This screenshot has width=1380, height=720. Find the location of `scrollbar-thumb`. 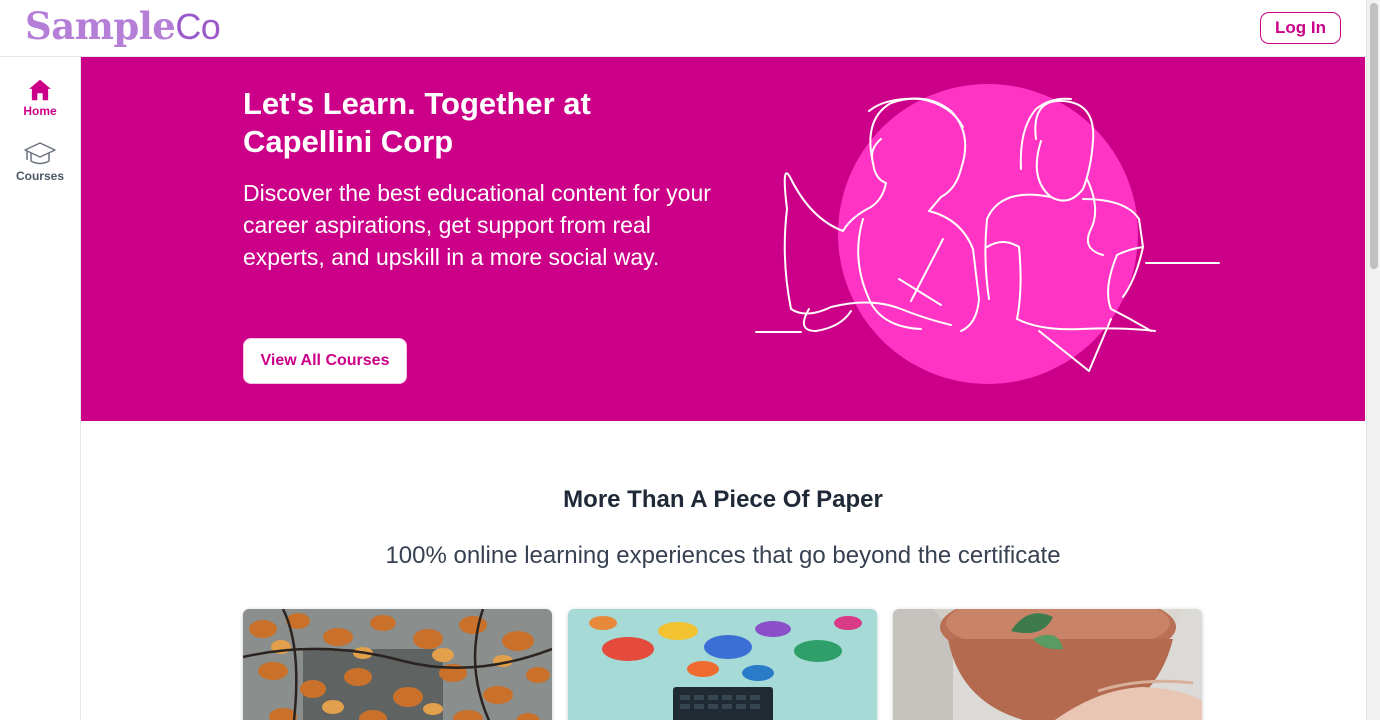

scrollbar-thumb is located at coordinates (1374, 136).